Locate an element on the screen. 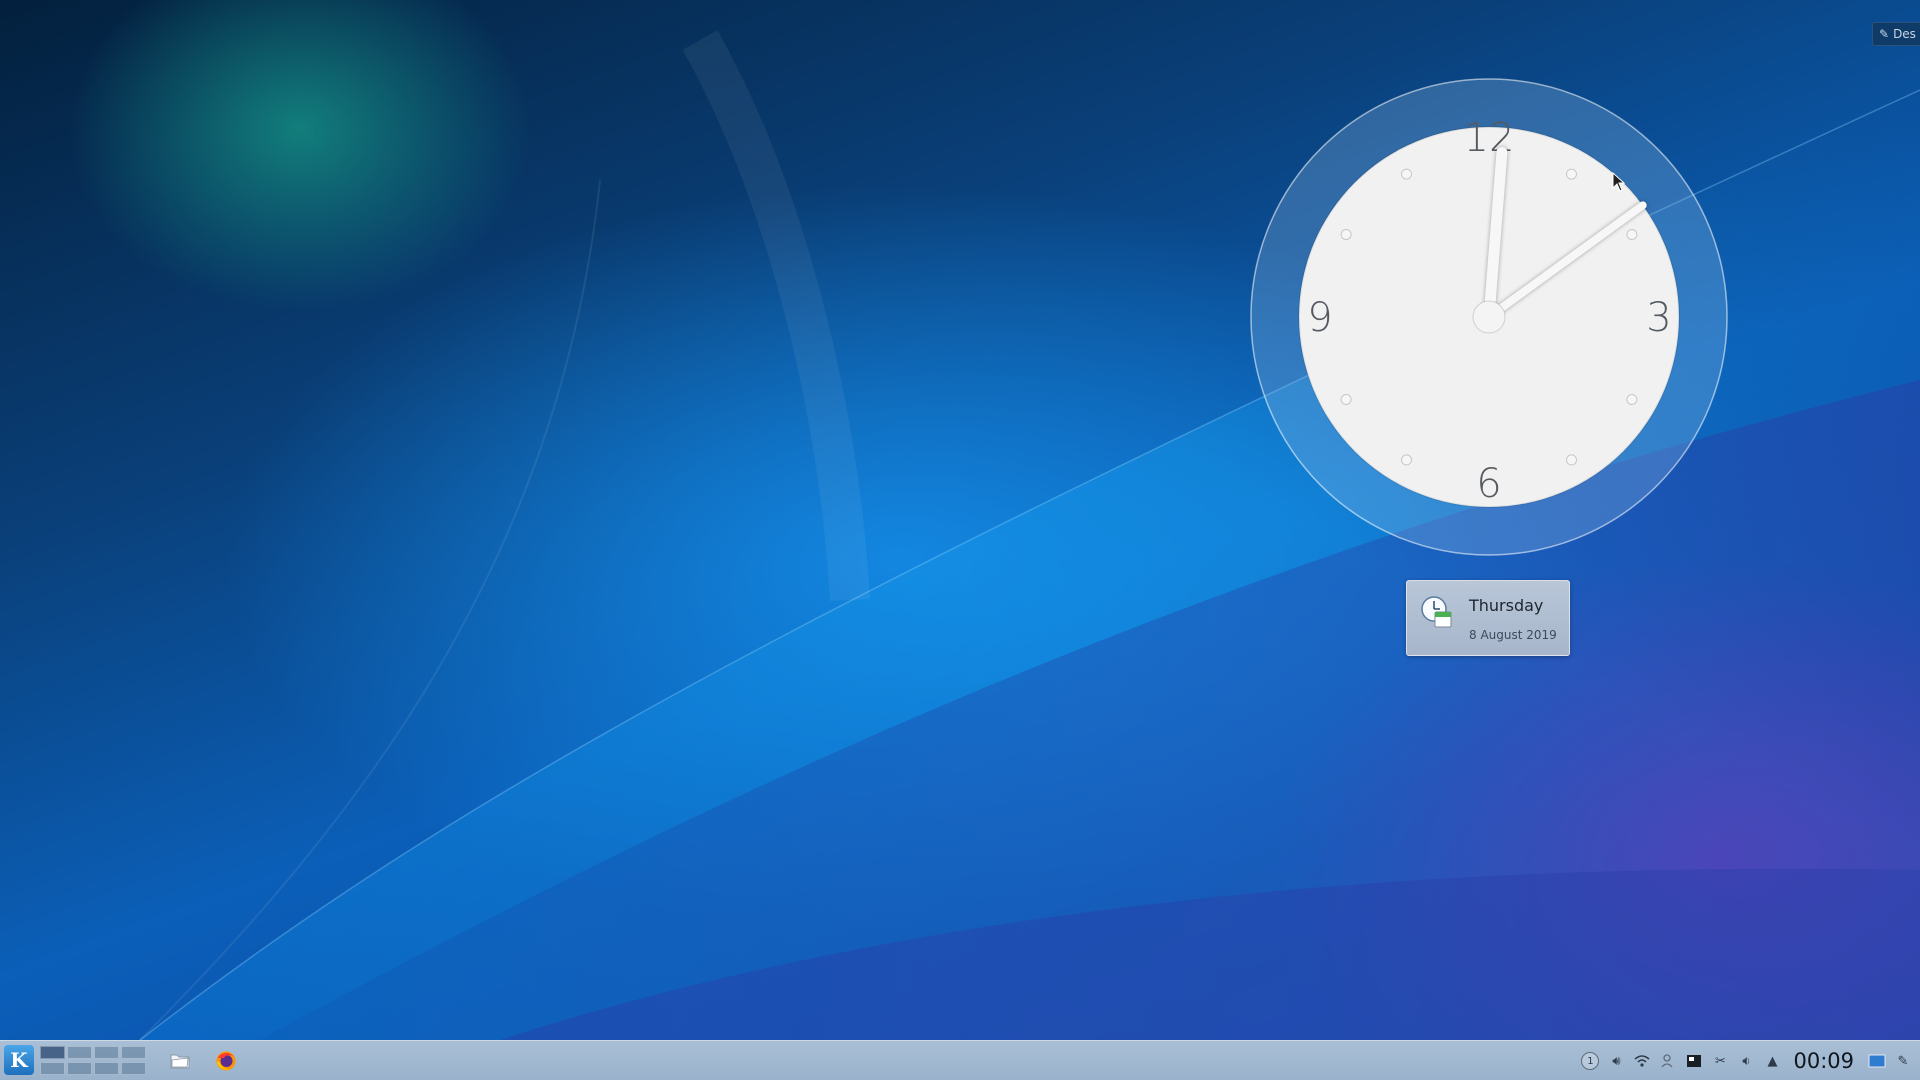 This screenshot has height=1080, width=1920. firefox-icon is located at coordinates (226, 1061).